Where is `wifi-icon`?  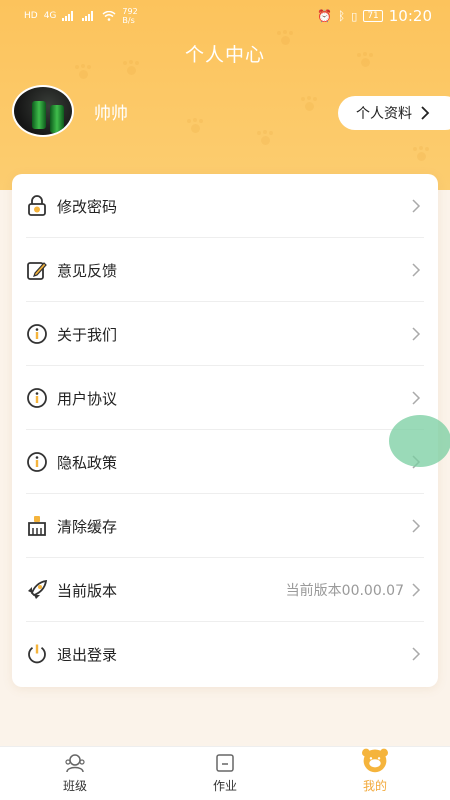 wifi-icon is located at coordinates (109, 16).